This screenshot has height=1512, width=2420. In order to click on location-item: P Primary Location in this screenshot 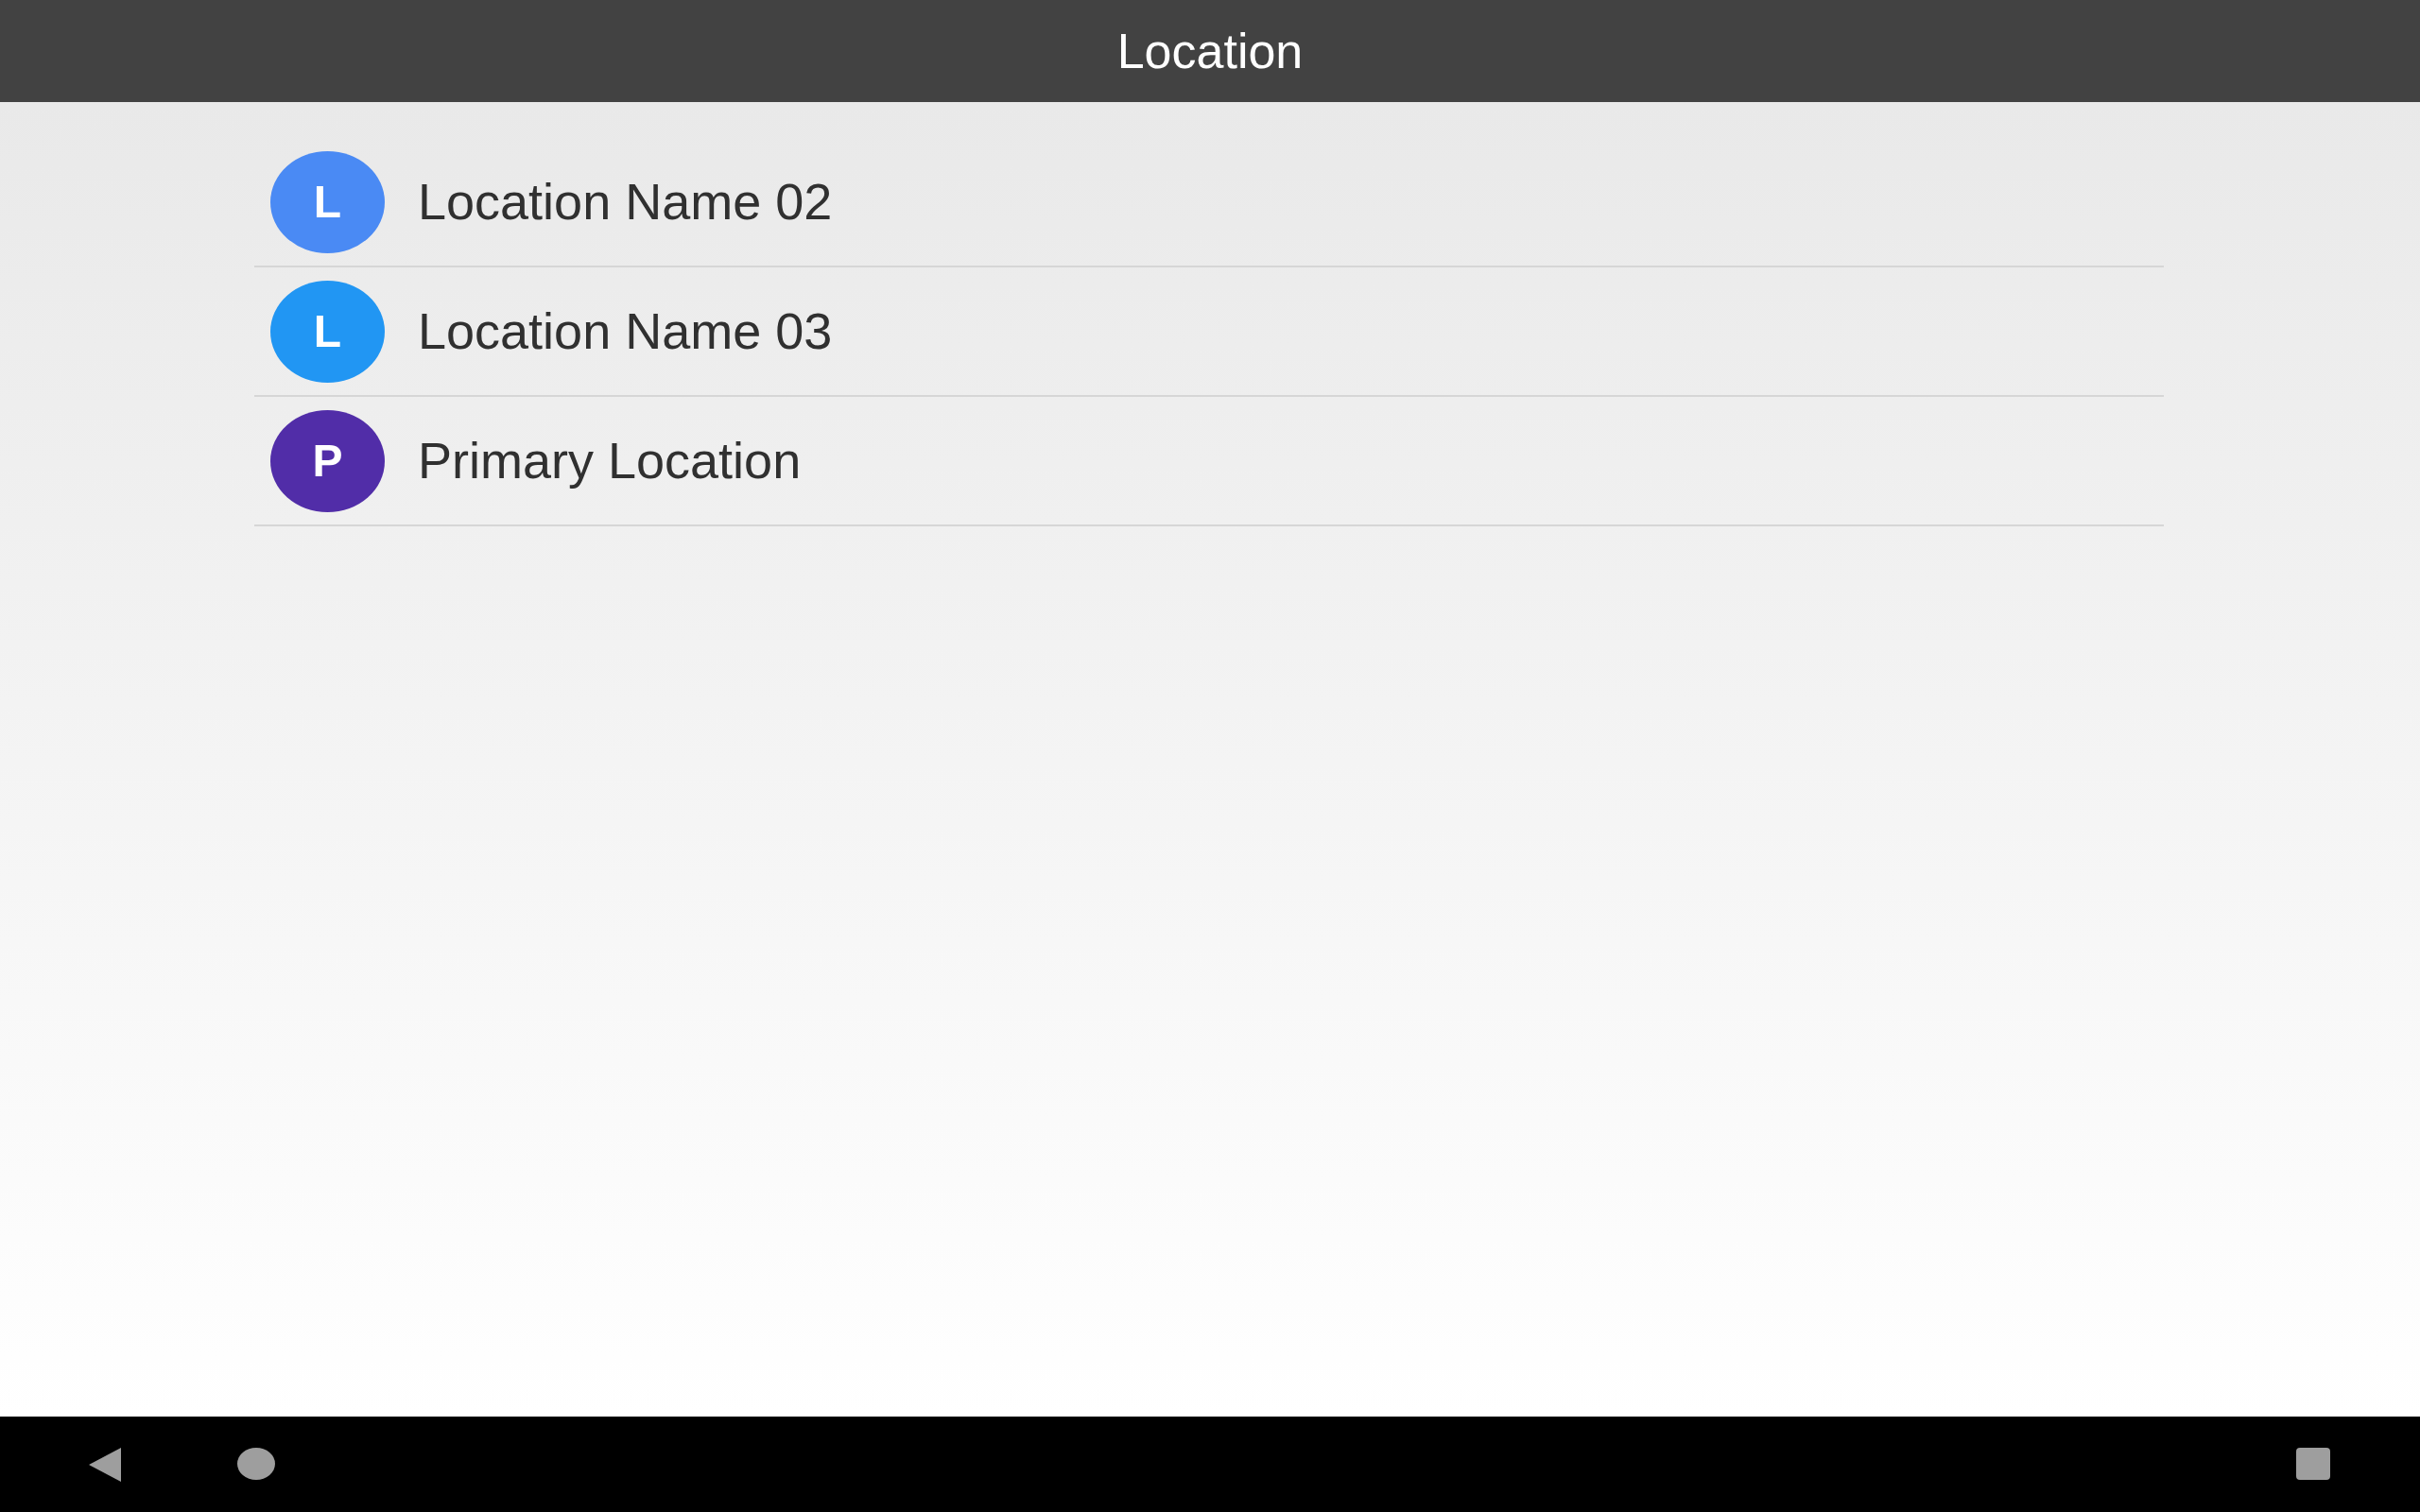, I will do `click(1209, 461)`.